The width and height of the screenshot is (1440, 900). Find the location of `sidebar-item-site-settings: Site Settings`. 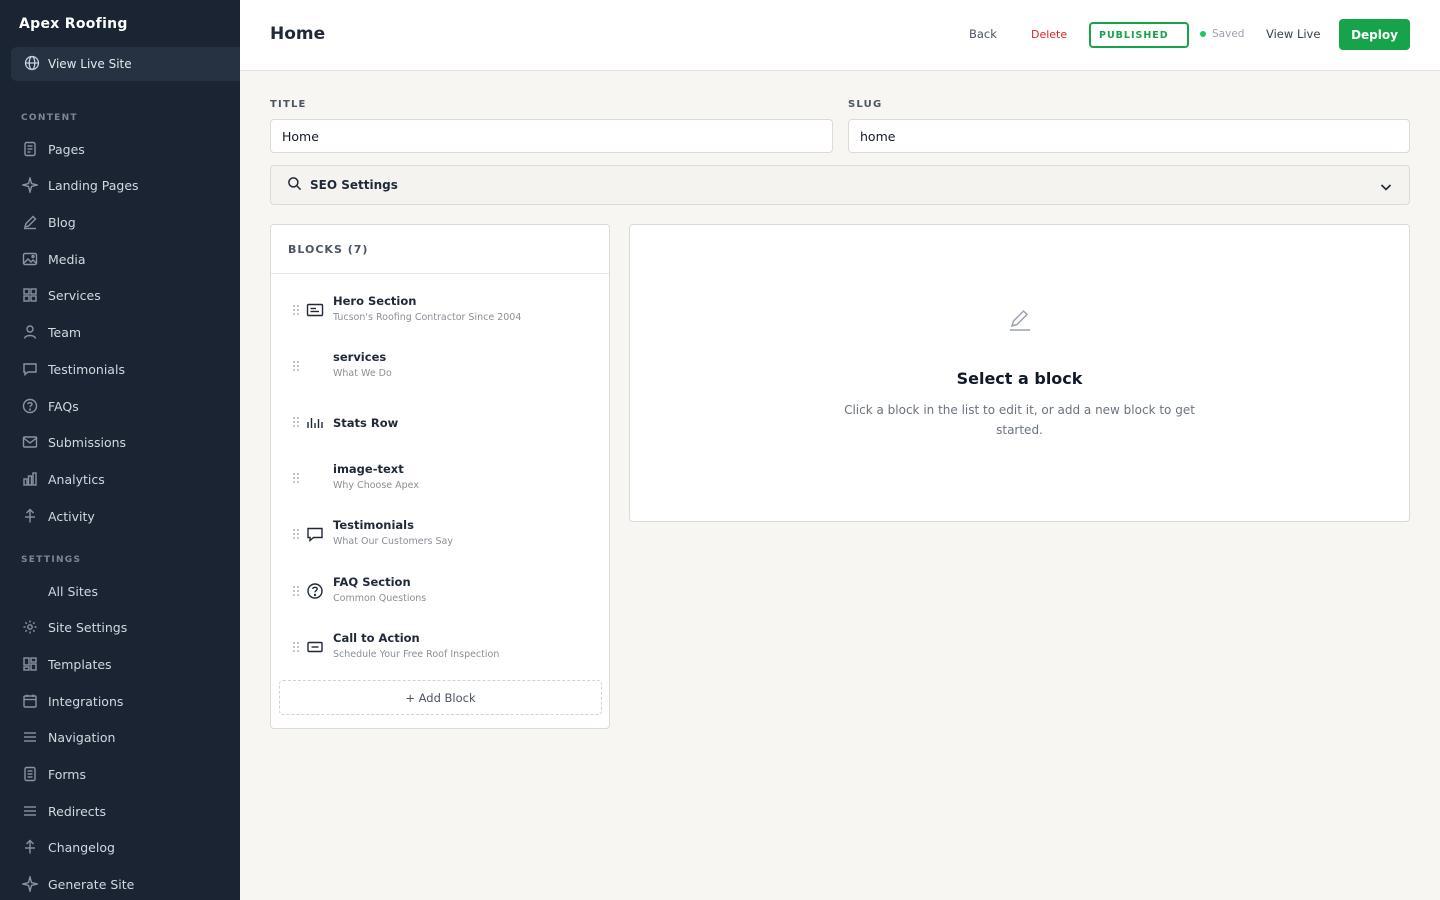

sidebar-item-site-settings: Site Settings is located at coordinates (74, 627).